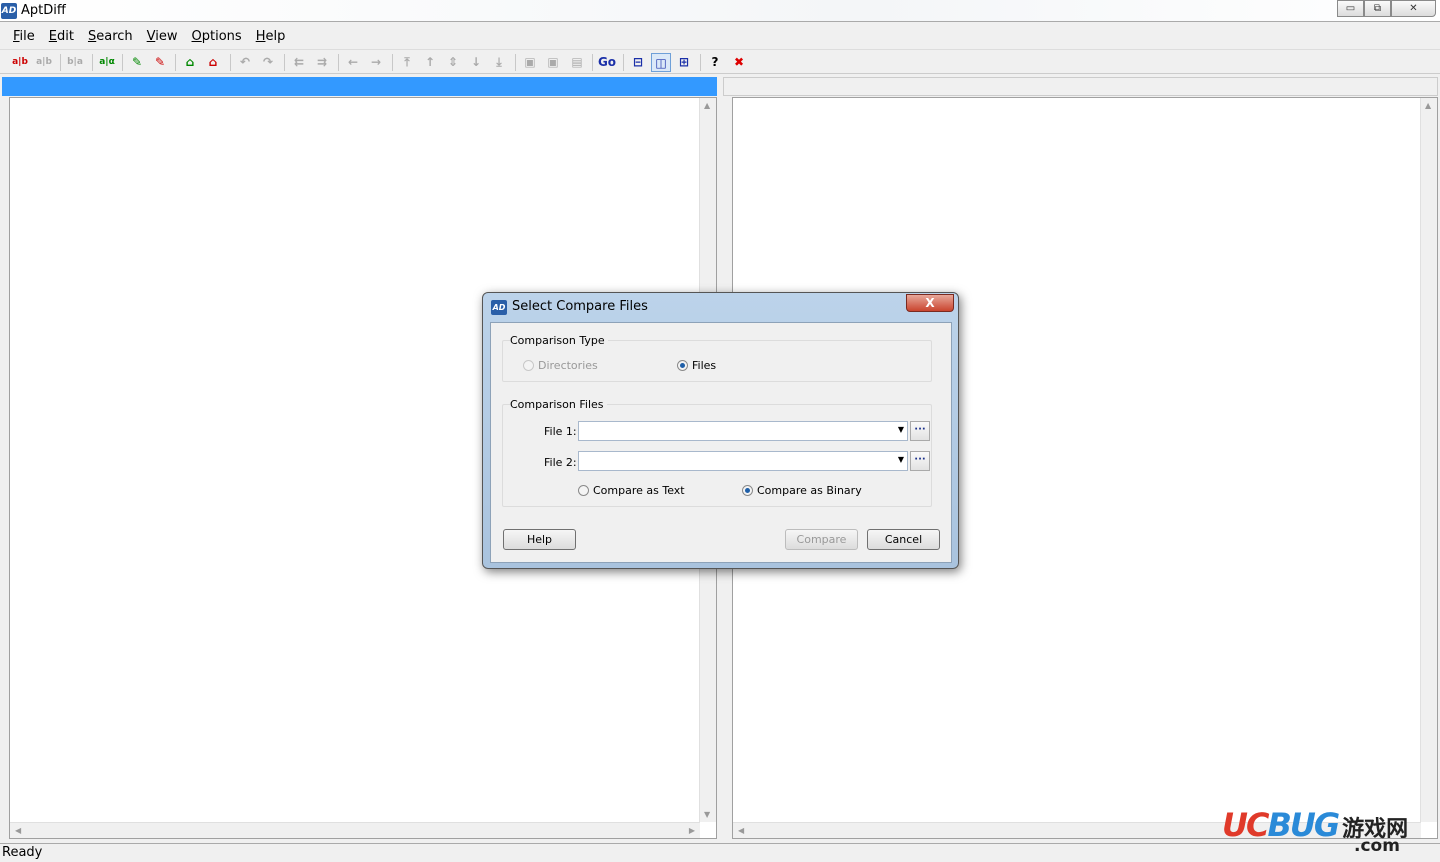 The width and height of the screenshot is (1440, 862). I want to click on help-icon: ?, so click(715, 62).